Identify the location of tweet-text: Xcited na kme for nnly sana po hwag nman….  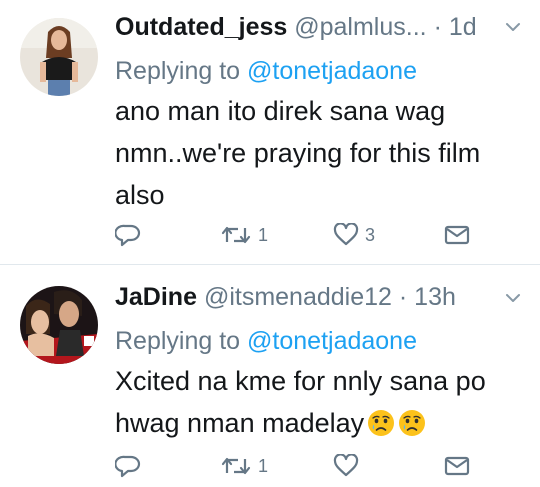
(315, 402).